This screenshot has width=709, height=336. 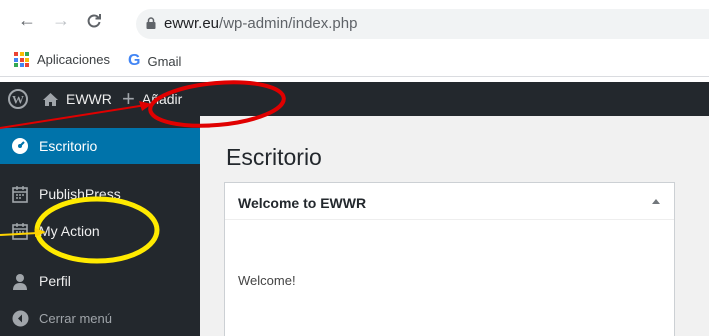 What do you see at coordinates (128, 98) in the screenshot?
I see `plus-icon: +` at bounding box center [128, 98].